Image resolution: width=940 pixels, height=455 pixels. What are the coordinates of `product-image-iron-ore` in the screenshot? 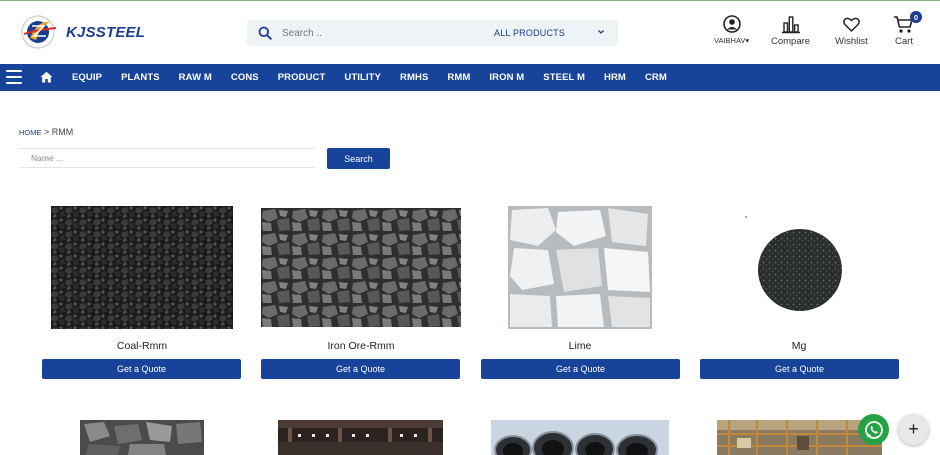 It's located at (361, 267).